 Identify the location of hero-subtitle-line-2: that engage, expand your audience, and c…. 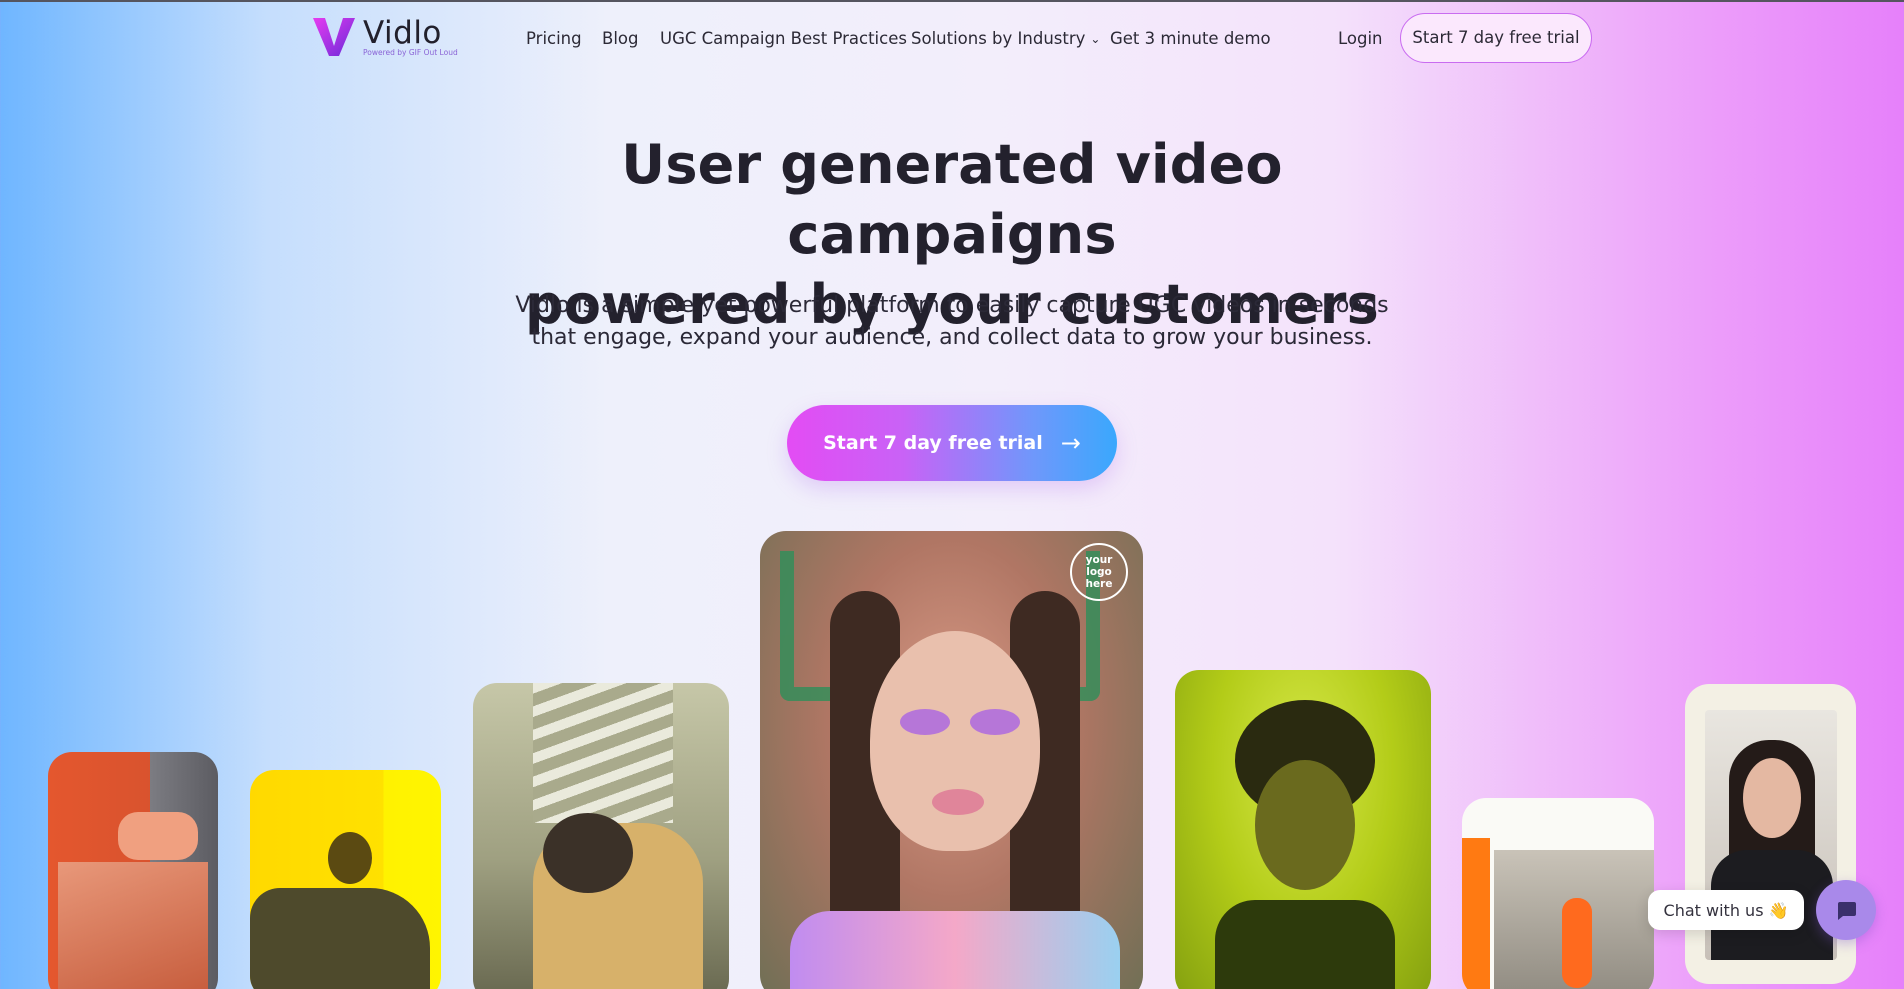
(952, 337).